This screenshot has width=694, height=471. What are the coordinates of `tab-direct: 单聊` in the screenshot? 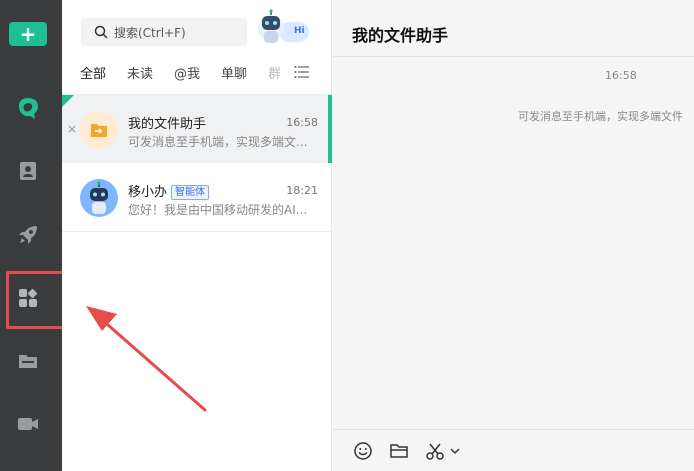 It's located at (234, 73).